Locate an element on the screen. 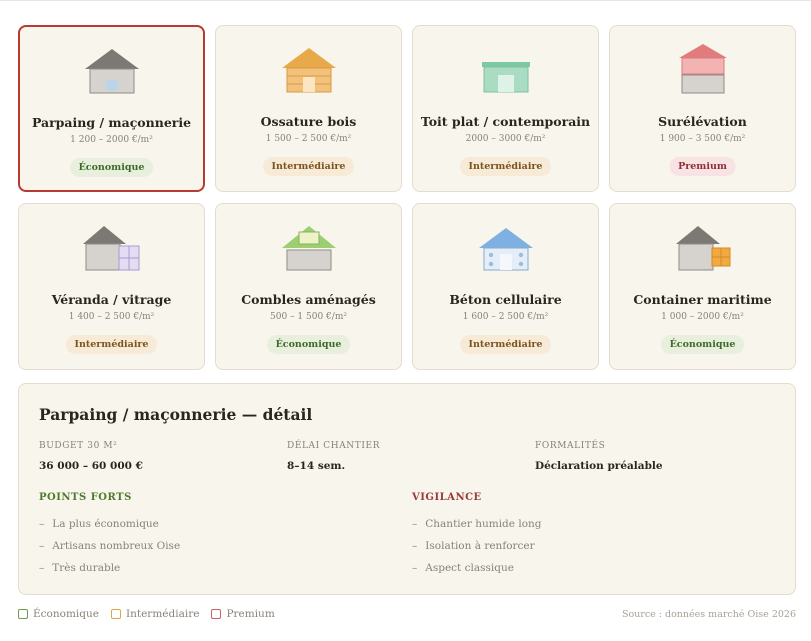 The width and height of the screenshot is (811, 641). list-item: – Aspect classique is located at coordinates (463, 568).